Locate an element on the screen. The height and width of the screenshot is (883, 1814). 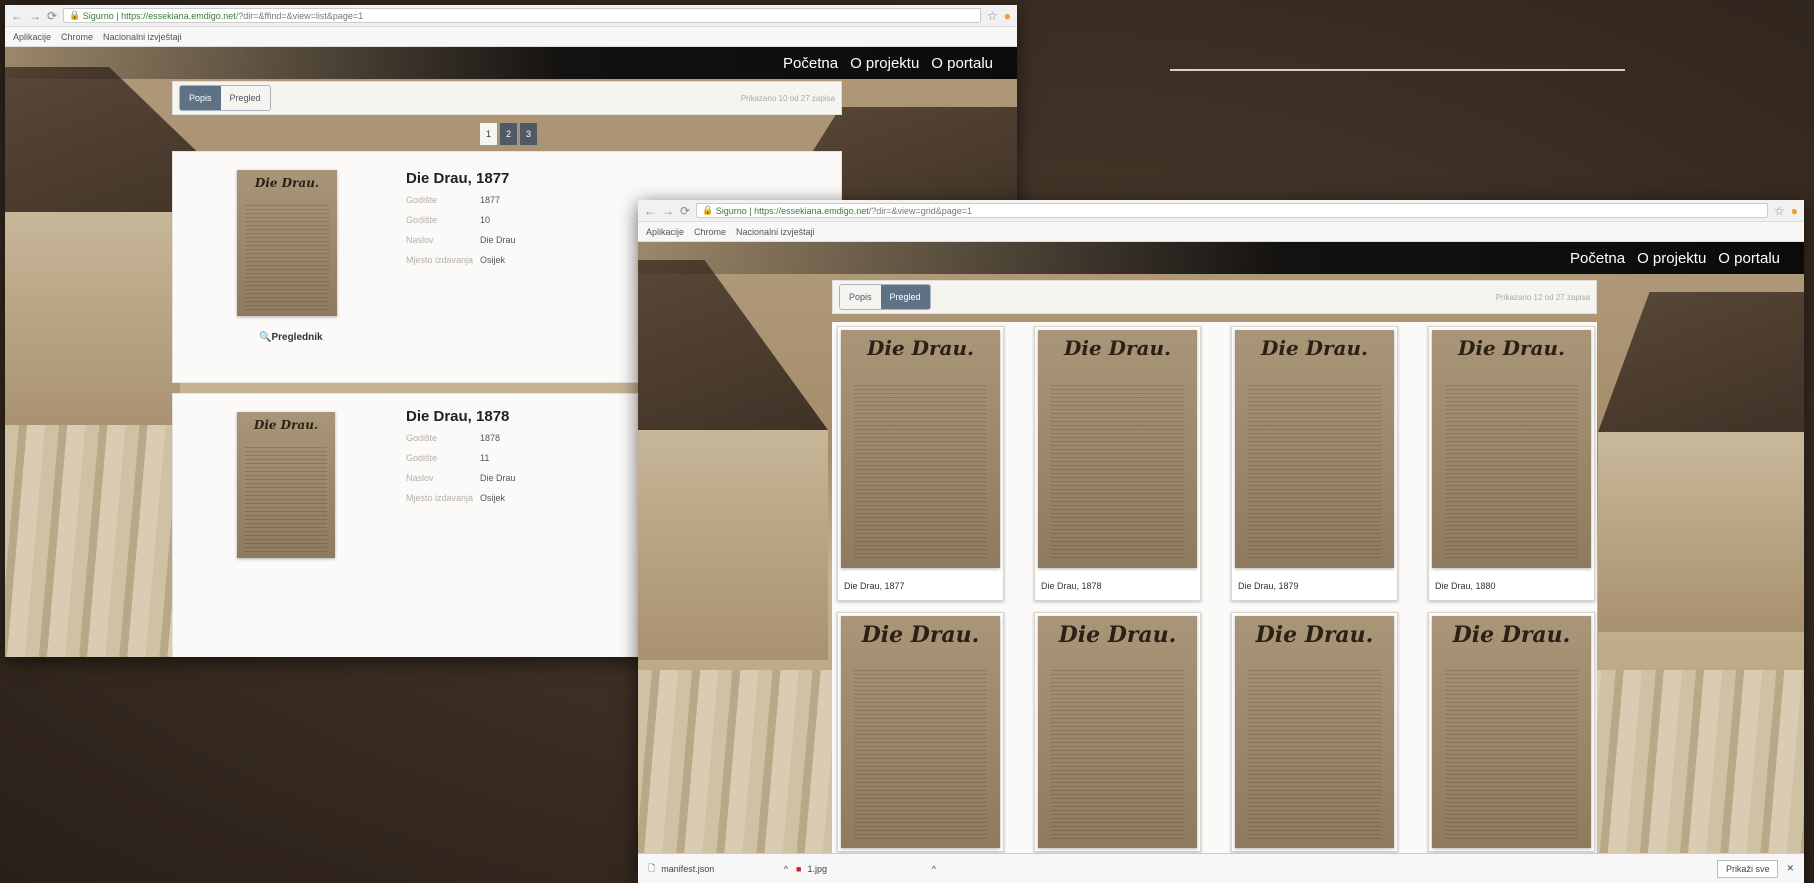
viewer-link: 🔍Preglednik is located at coordinates (291, 337).